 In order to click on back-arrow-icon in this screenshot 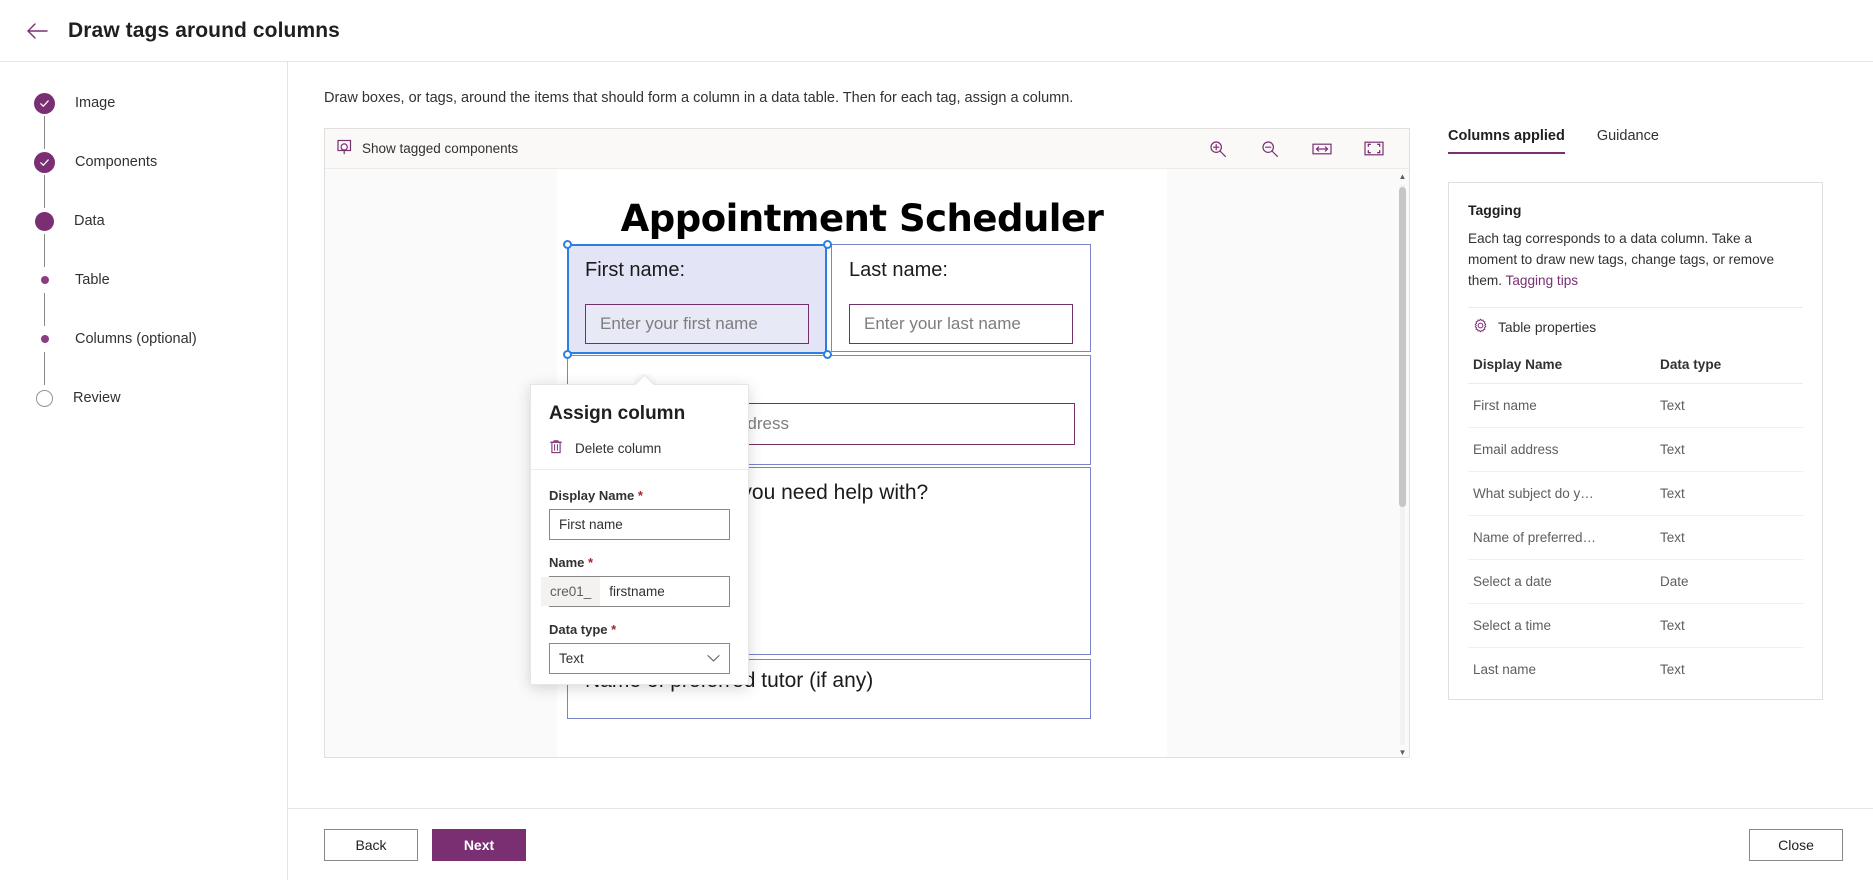, I will do `click(37, 31)`.